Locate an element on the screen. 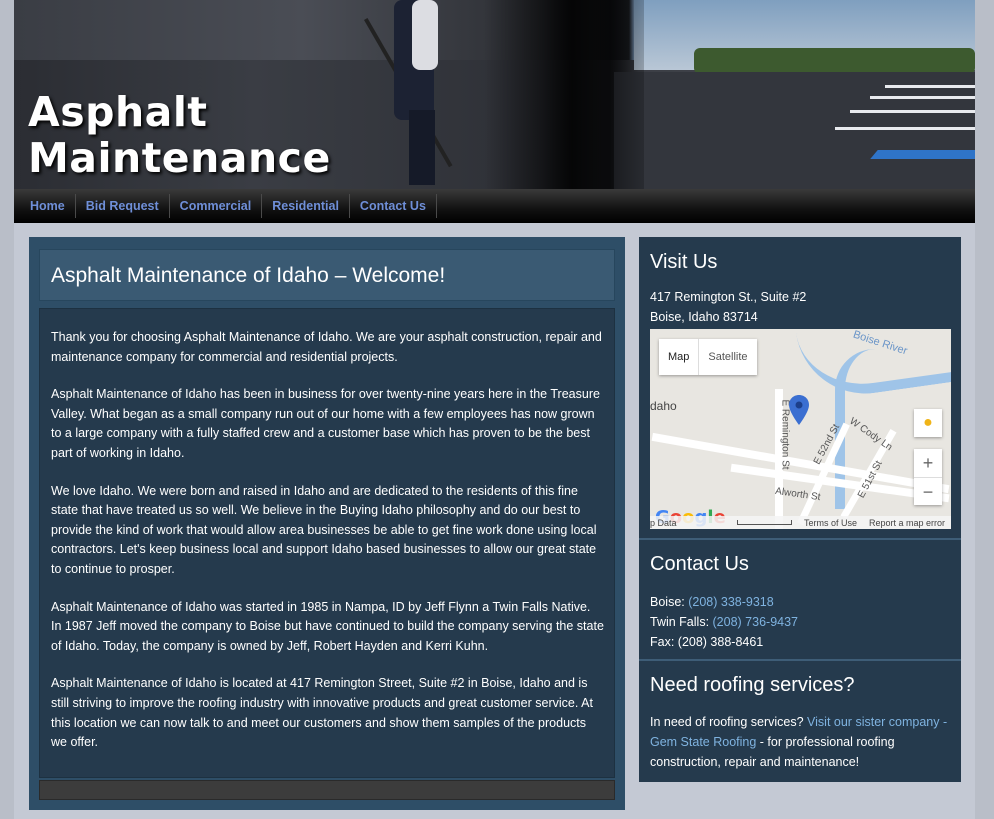 The height and width of the screenshot is (819, 994). address-line1: 417 Remington St., Suite #2 is located at coordinates (728, 297).